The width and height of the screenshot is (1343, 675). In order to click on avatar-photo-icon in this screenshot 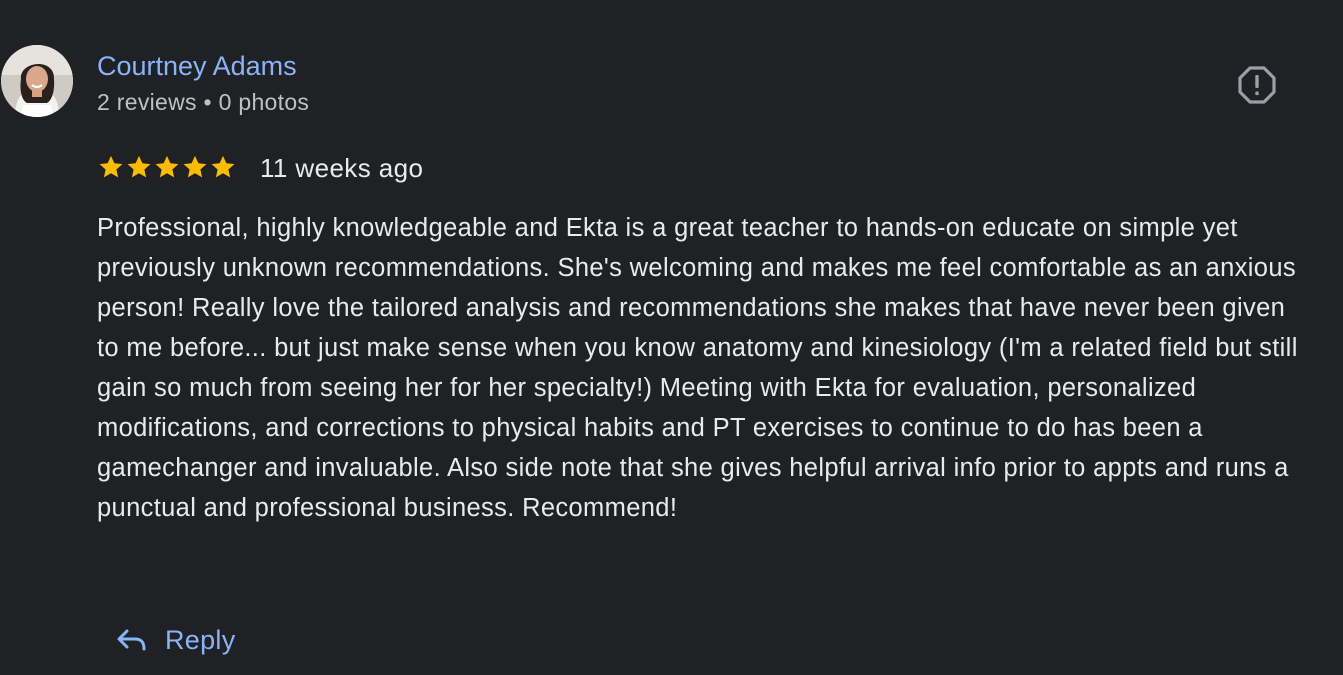, I will do `click(37, 81)`.